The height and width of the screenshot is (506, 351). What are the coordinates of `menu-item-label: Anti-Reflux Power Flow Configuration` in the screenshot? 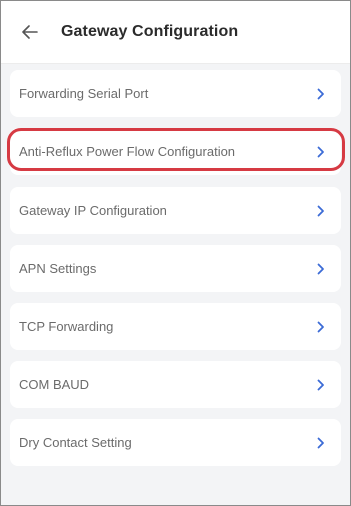 It's located at (127, 151).